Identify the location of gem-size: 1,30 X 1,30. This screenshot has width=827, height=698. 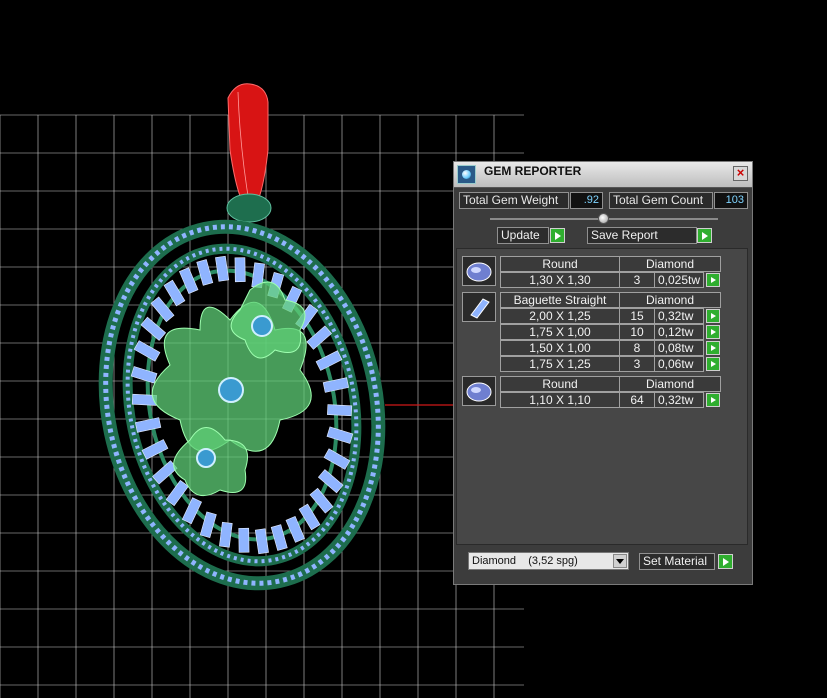
(560, 280).